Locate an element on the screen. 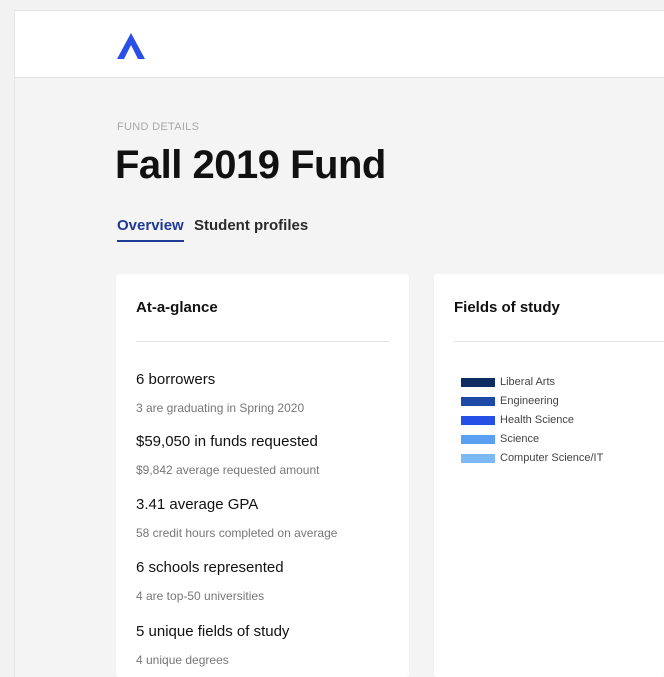 Image resolution: width=664 pixels, height=677 pixels. legend-label: Science is located at coordinates (520, 439).